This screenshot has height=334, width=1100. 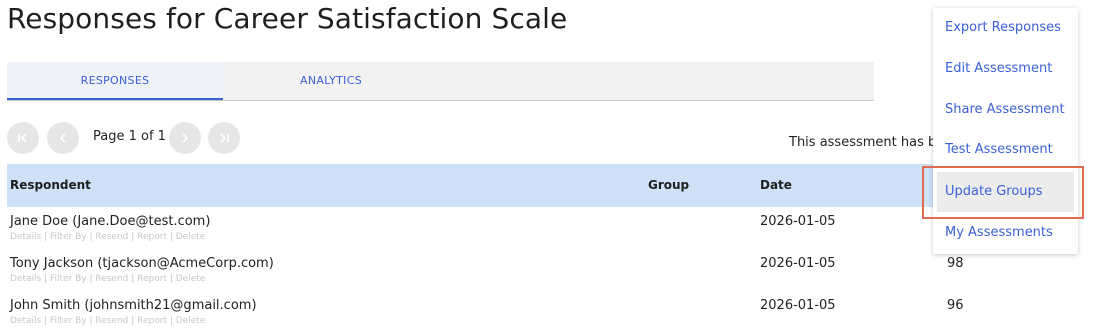 I want to click on menu-item-edit-assessment: Edit Assessment, so click(x=1005, y=69).